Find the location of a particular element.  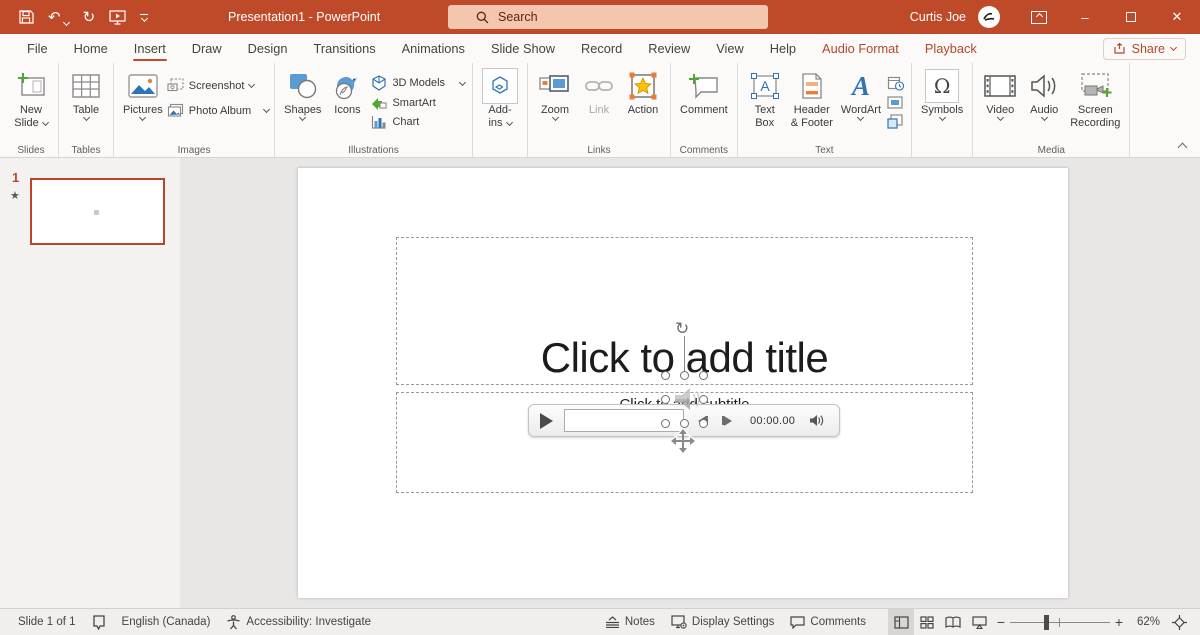

wordart-icon: A is located at coordinates (860, 85).